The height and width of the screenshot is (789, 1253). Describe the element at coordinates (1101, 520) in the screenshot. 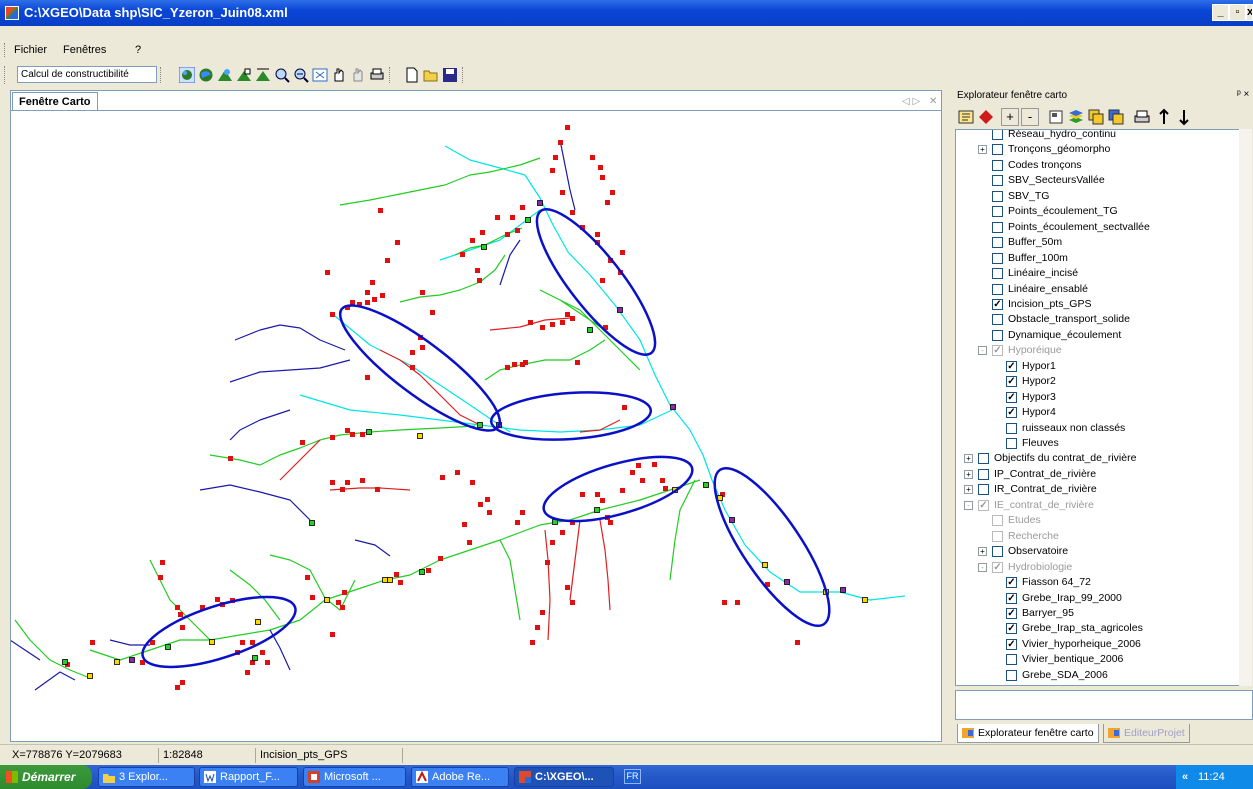

I see `layer-item: Etudes` at that location.